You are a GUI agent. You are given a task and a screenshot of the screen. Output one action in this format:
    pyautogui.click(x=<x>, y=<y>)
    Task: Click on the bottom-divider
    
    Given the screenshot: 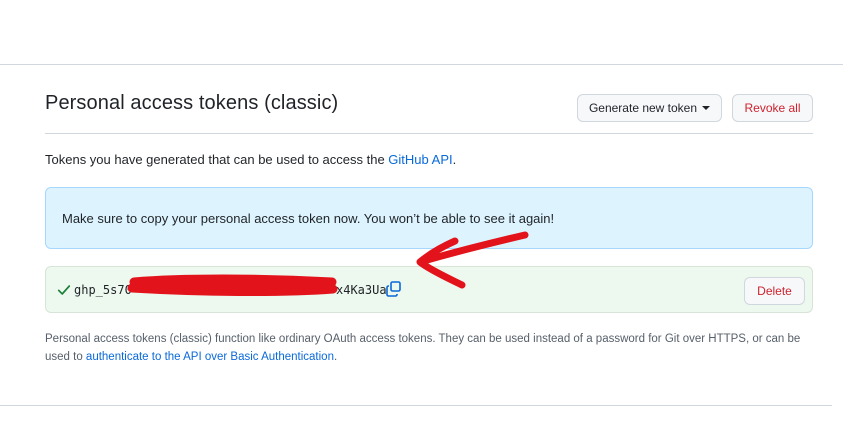 What is the action you would take?
    pyautogui.click(x=416, y=405)
    